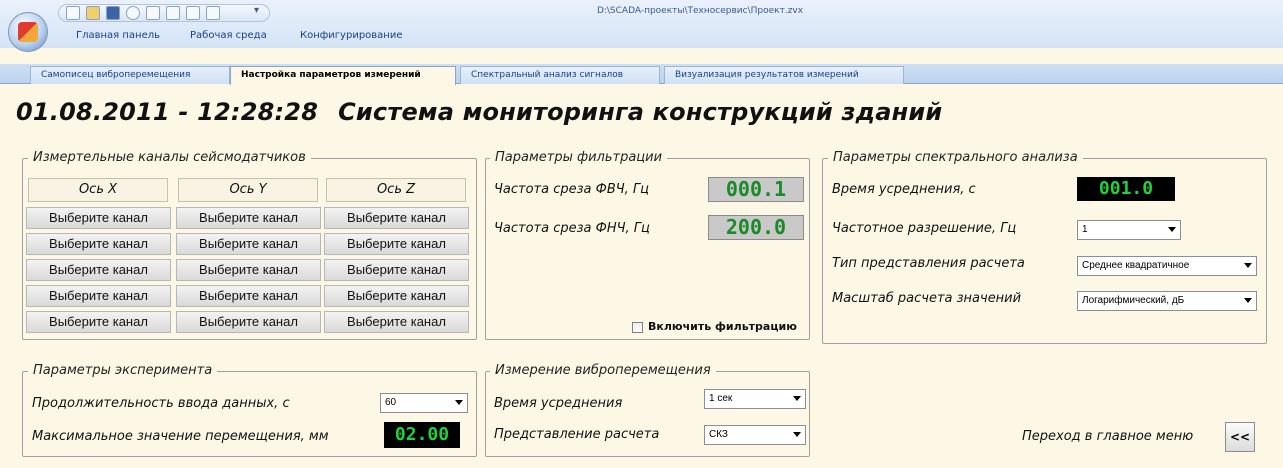  I want to click on copy-icon, so click(193, 13).